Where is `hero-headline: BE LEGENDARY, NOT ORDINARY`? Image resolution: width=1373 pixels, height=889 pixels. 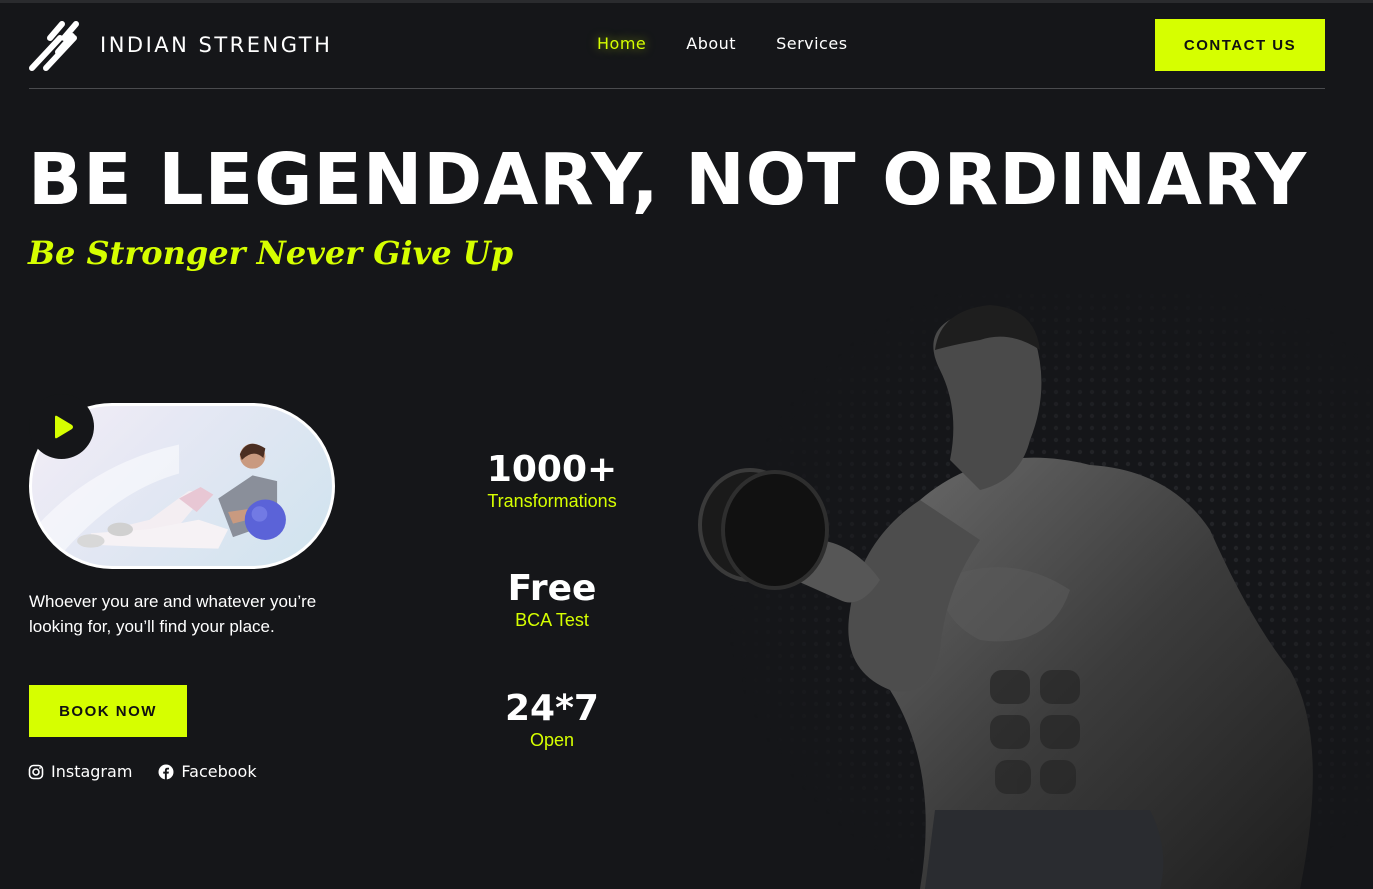 hero-headline: BE LEGENDARY, NOT ORDINARY is located at coordinates (668, 179).